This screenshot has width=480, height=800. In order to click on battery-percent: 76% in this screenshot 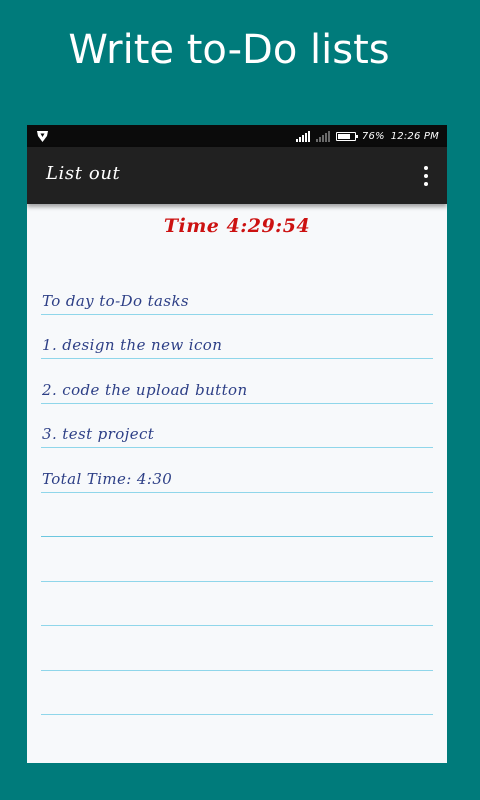, I will do `click(373, 136)`.